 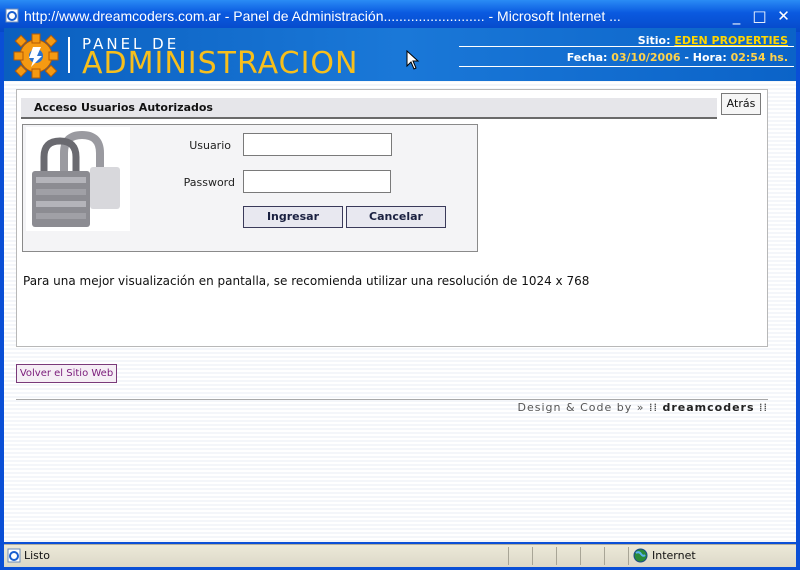 I want to click on cancelar-button: Cancelar, so click(x=396, y=217).